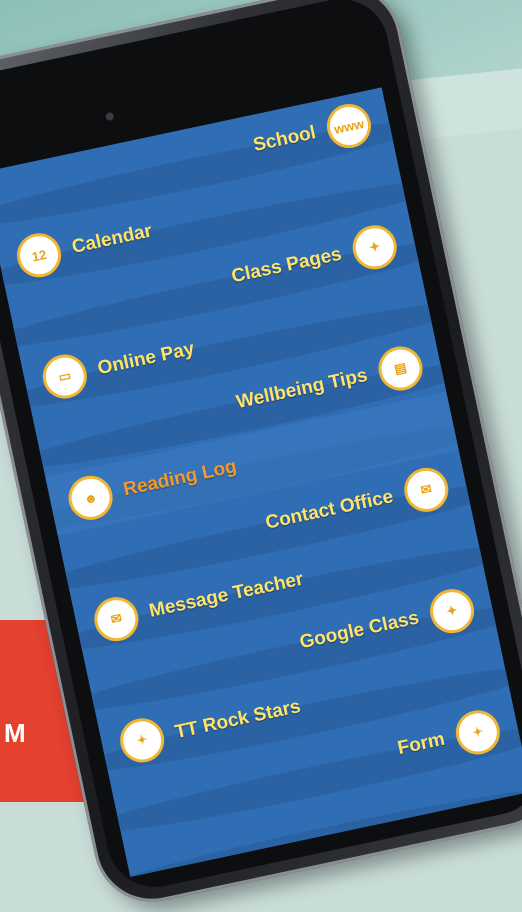 The width and height of the screenshot is (522, 912). What do you see at coordinates (15, 733) in the screenshot?
I see `banner-text: M` at bounding box center [15, 733].